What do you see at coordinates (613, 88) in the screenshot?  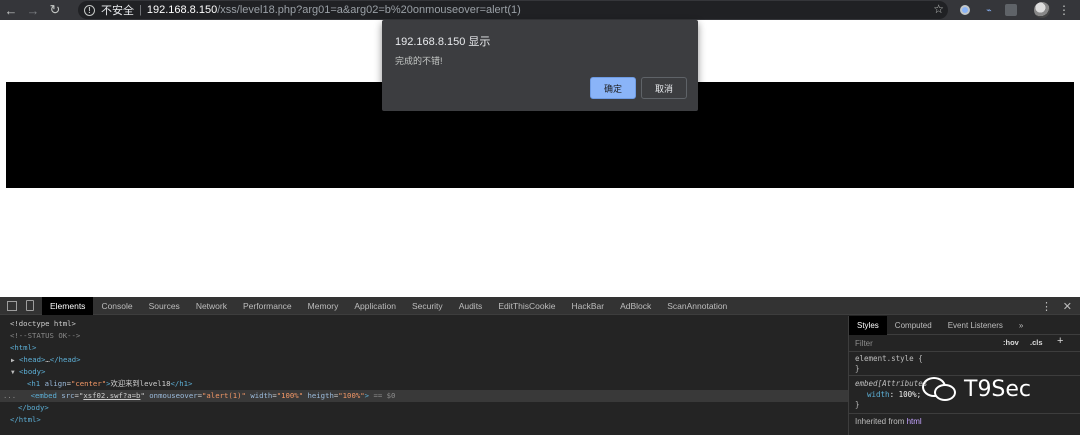 I see `ok-button: 确定` at bounding box center [613, 88].